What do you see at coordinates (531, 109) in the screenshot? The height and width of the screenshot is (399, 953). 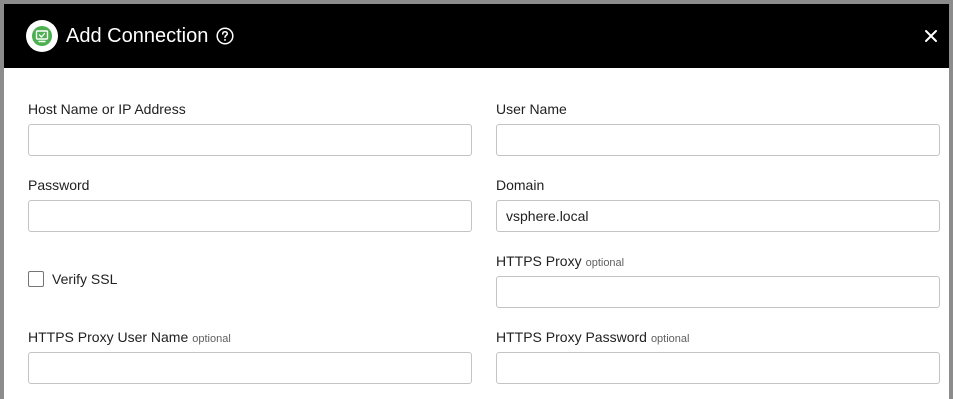 I see `username-label: User Name` at bounding box center [531, 109].